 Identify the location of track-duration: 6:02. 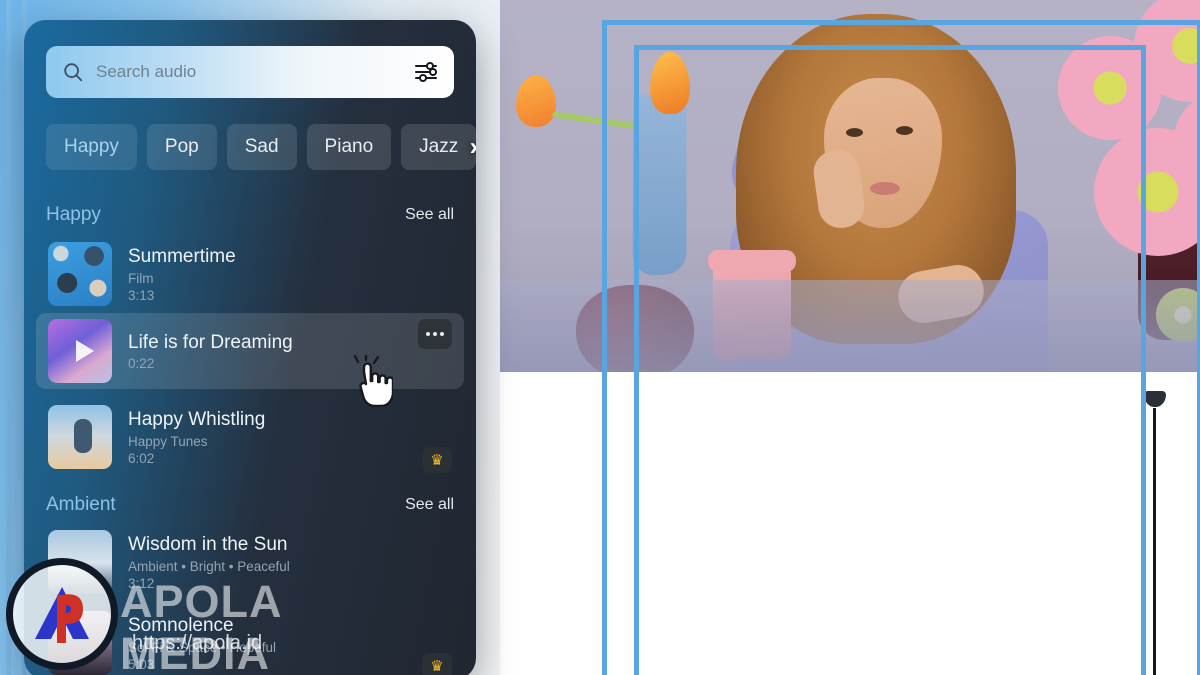
(141, 459).